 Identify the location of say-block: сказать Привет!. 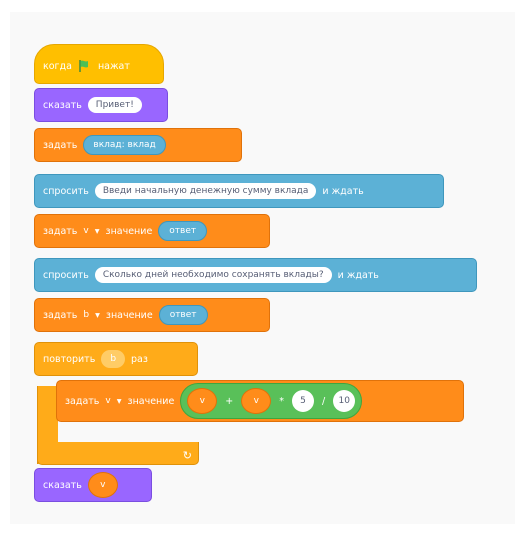
(101, 105).